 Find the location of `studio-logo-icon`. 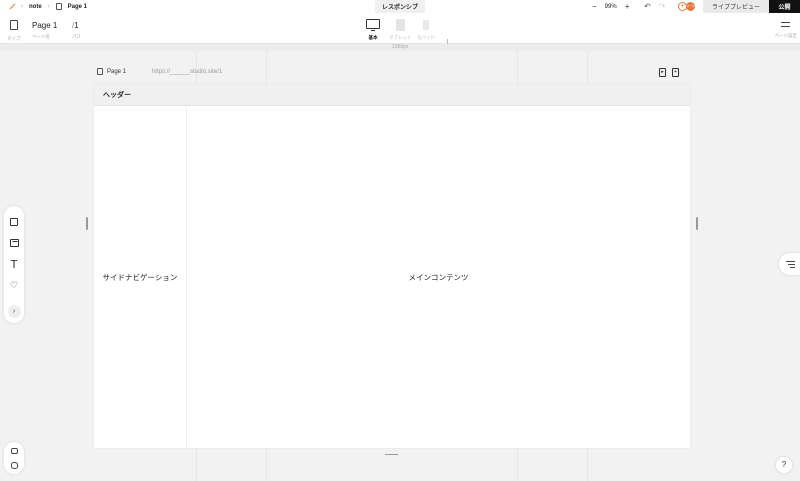

studio-logo-icon is located at coordinates (11, 6).